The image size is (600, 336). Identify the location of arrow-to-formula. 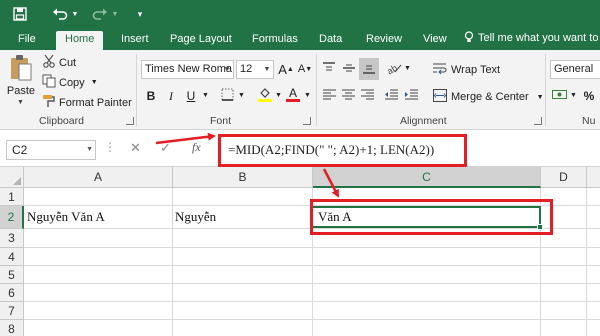
(185, 138).